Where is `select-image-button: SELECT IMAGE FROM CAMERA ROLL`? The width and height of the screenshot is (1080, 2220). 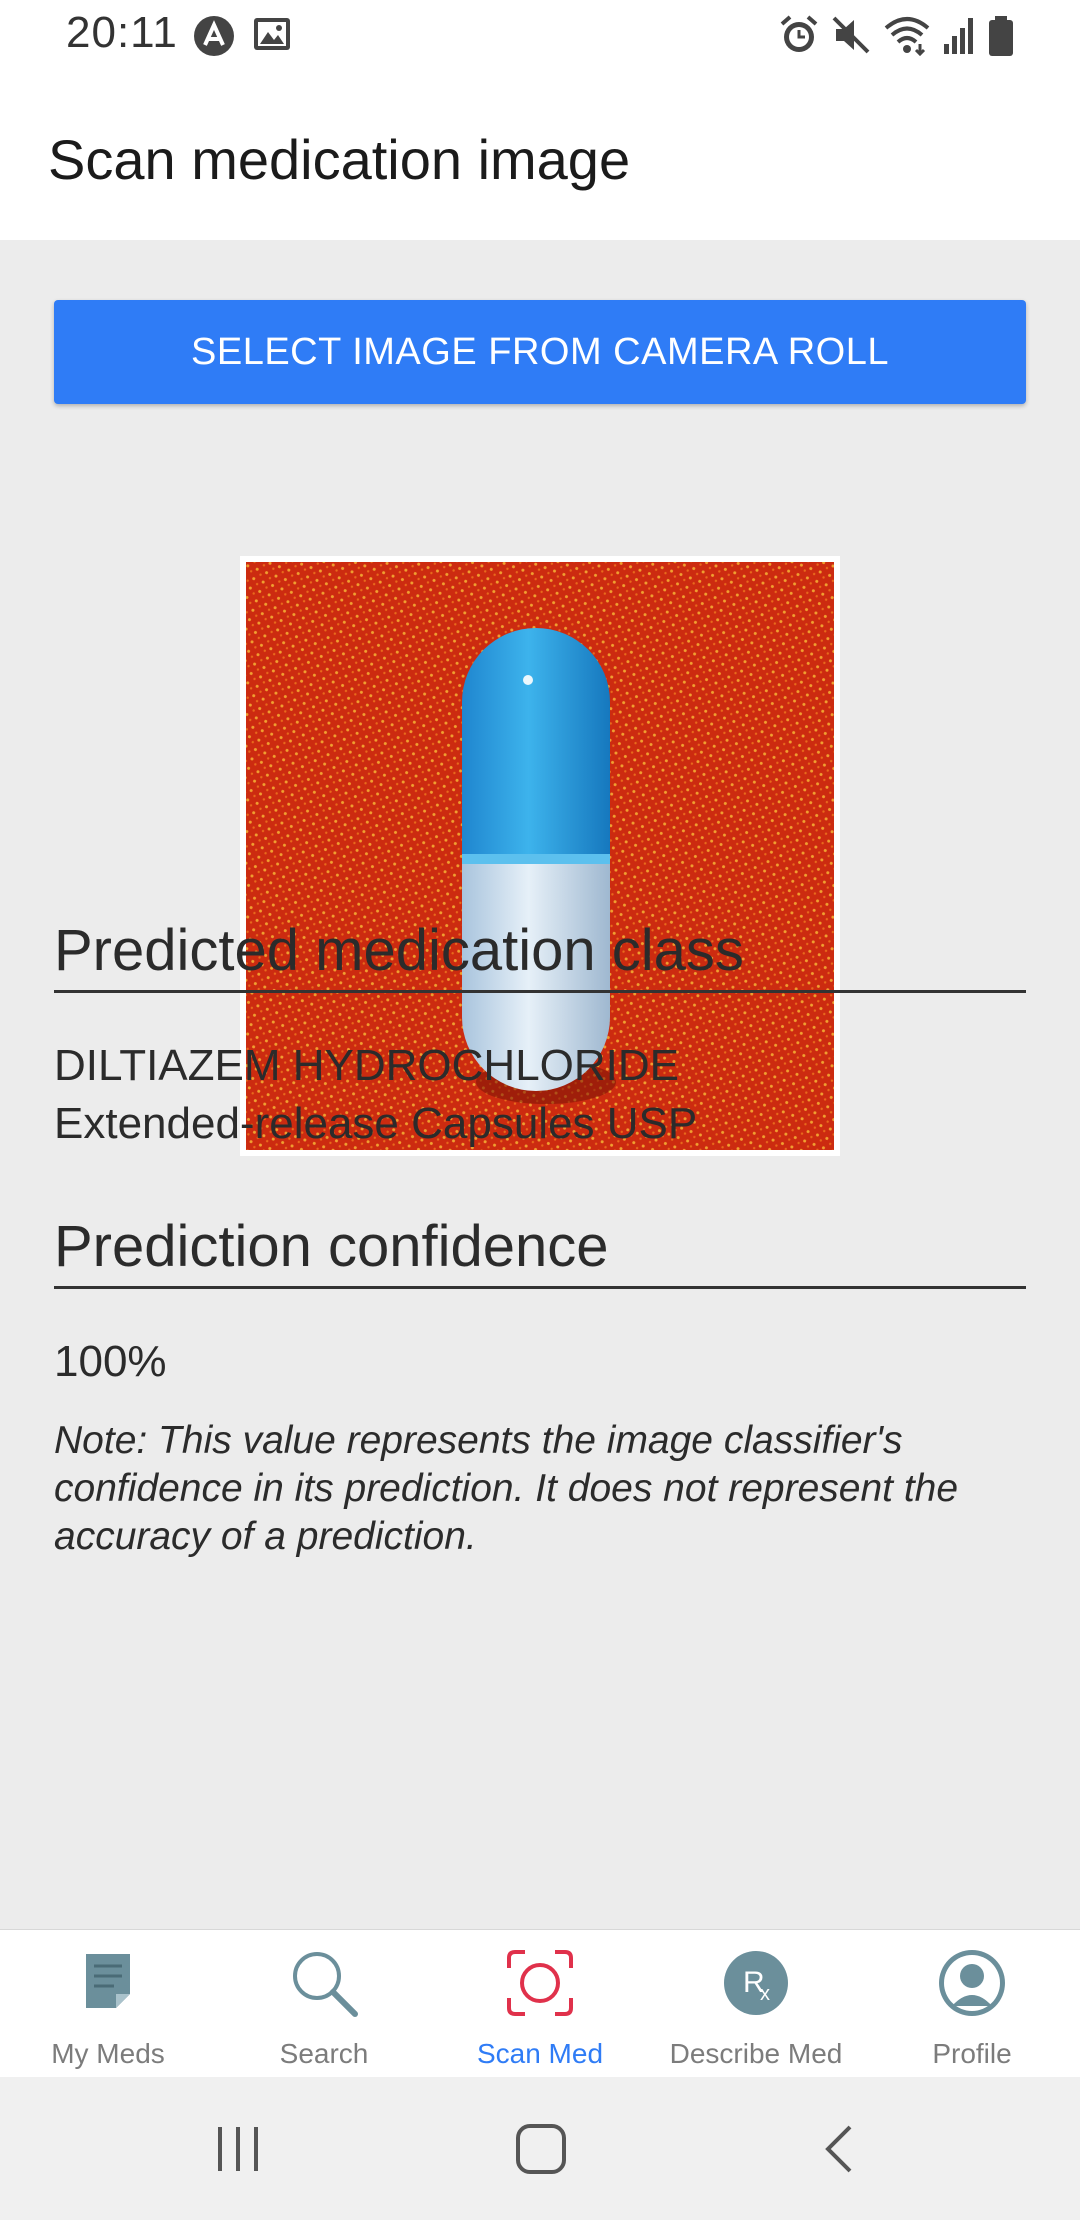
select-image-button: SELECT IMAGE FROM CAMERA ROLL is located at coordinates (540, 352).